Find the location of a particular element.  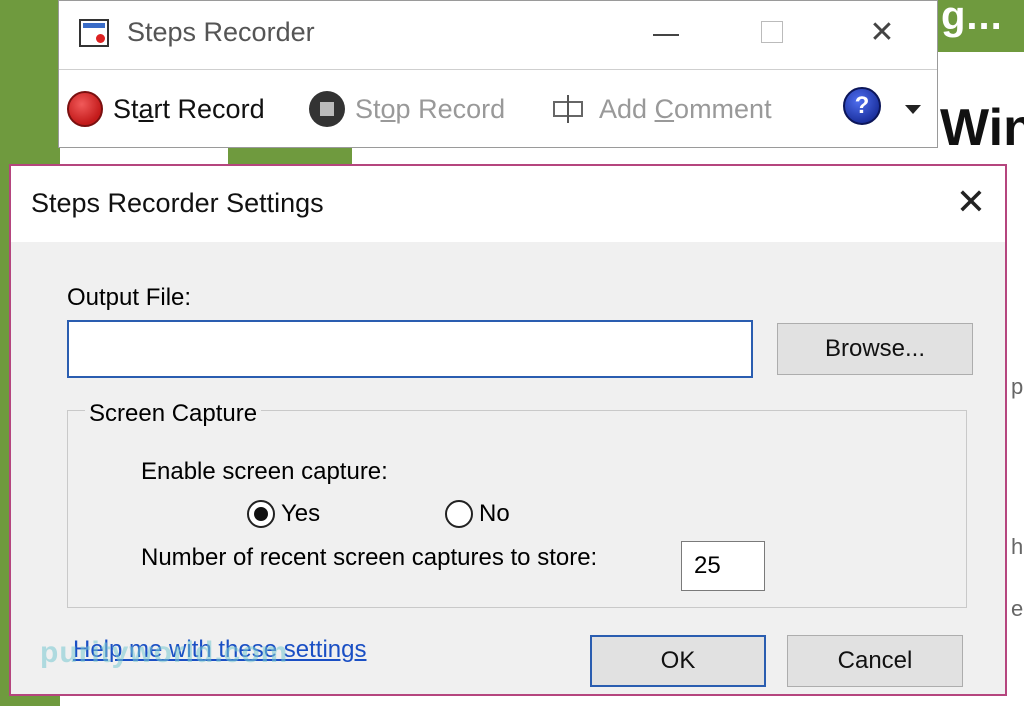

captures-count-input is located at coordinates (723, 566).